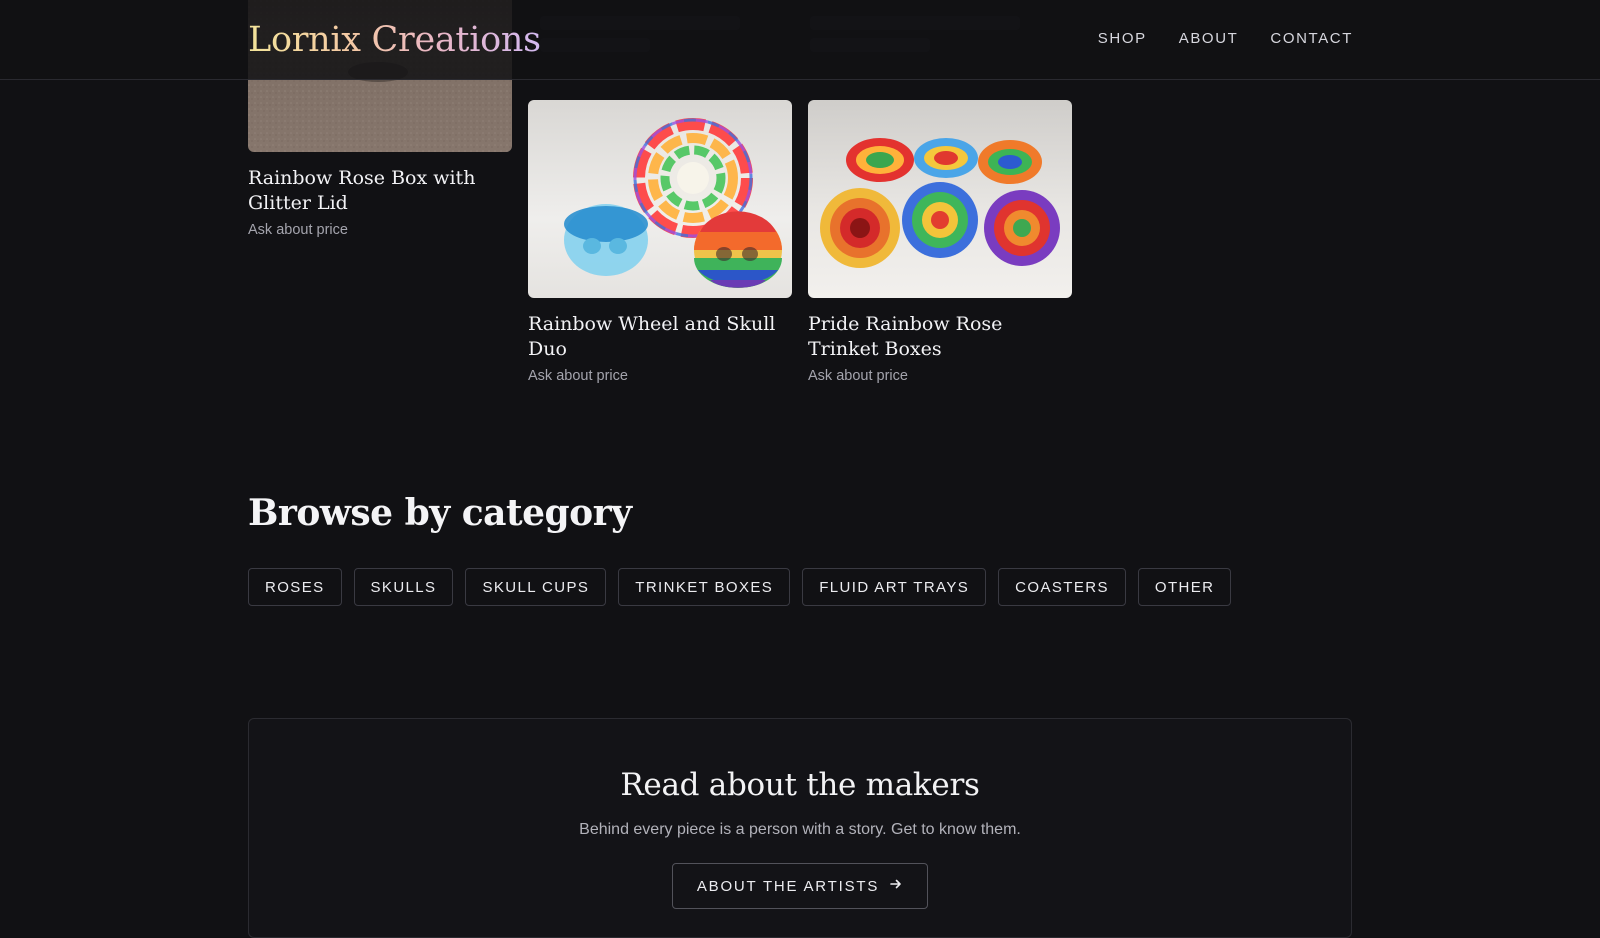 The width and height of the screenshot is (1600, 938). I want to click on category-chip-skull-cups: SKULL CUPS, so click(536, 587).